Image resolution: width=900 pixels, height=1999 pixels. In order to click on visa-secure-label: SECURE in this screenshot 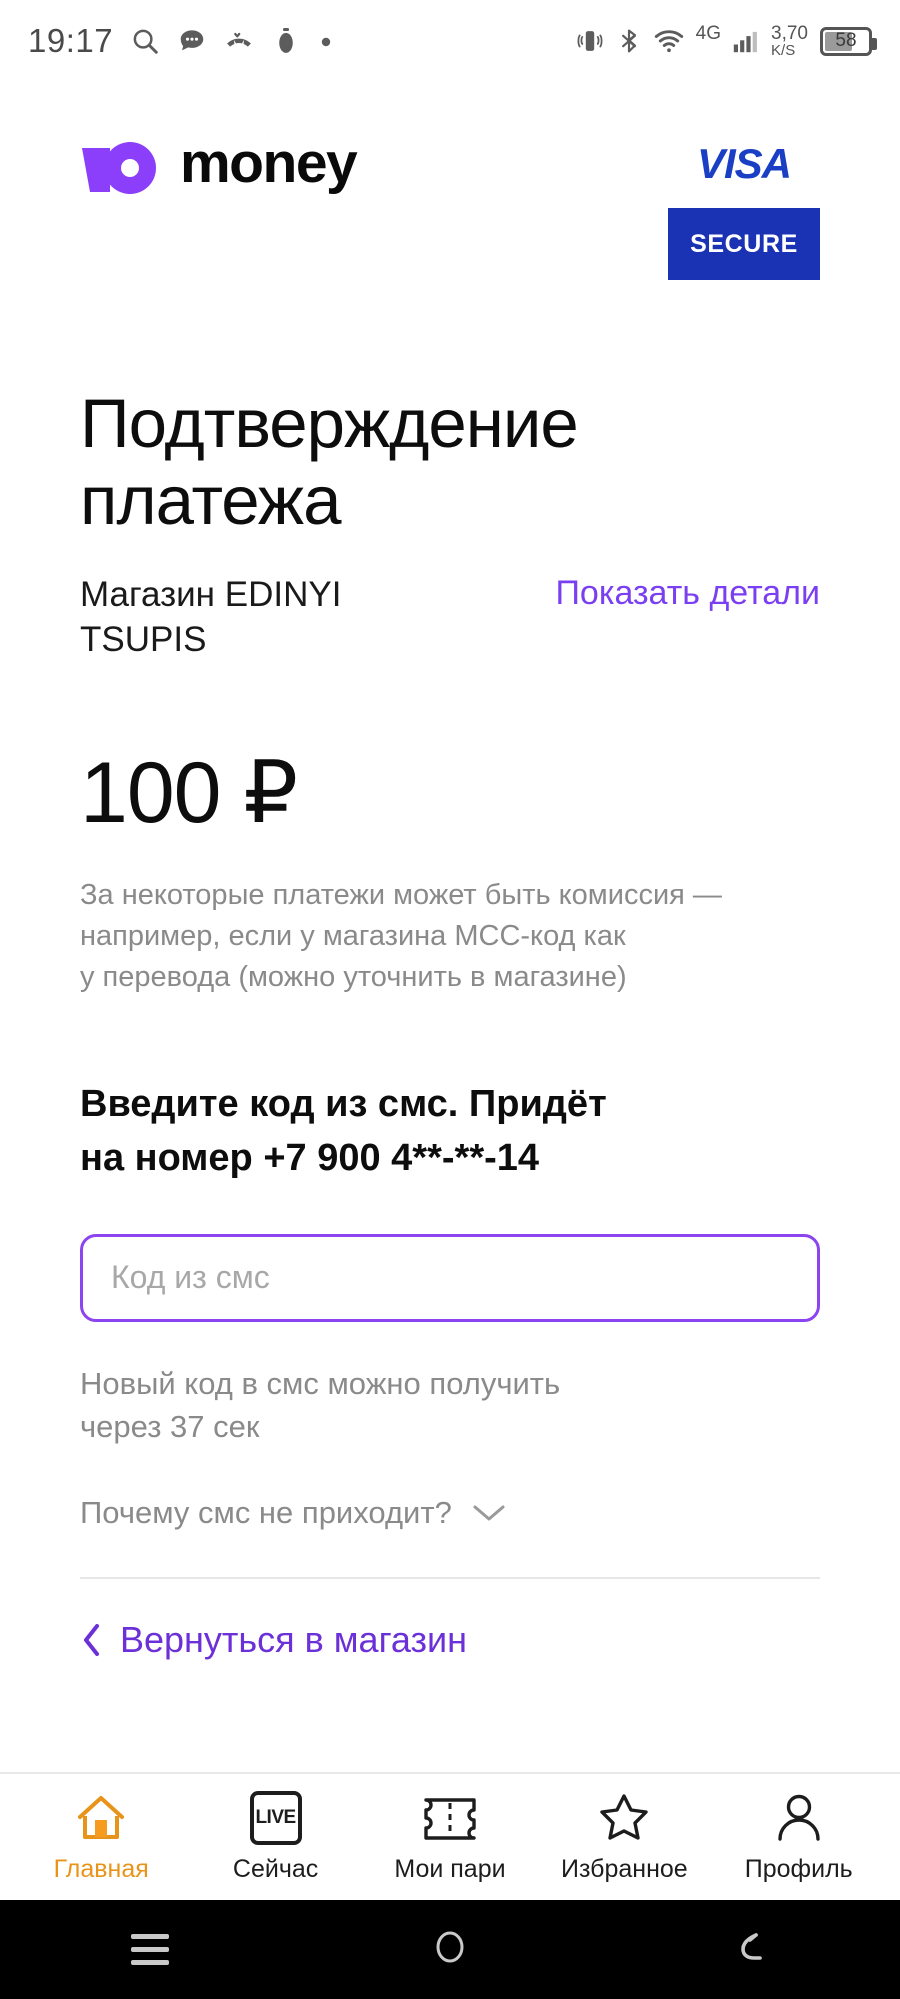, I will do `click(744, 243)`.